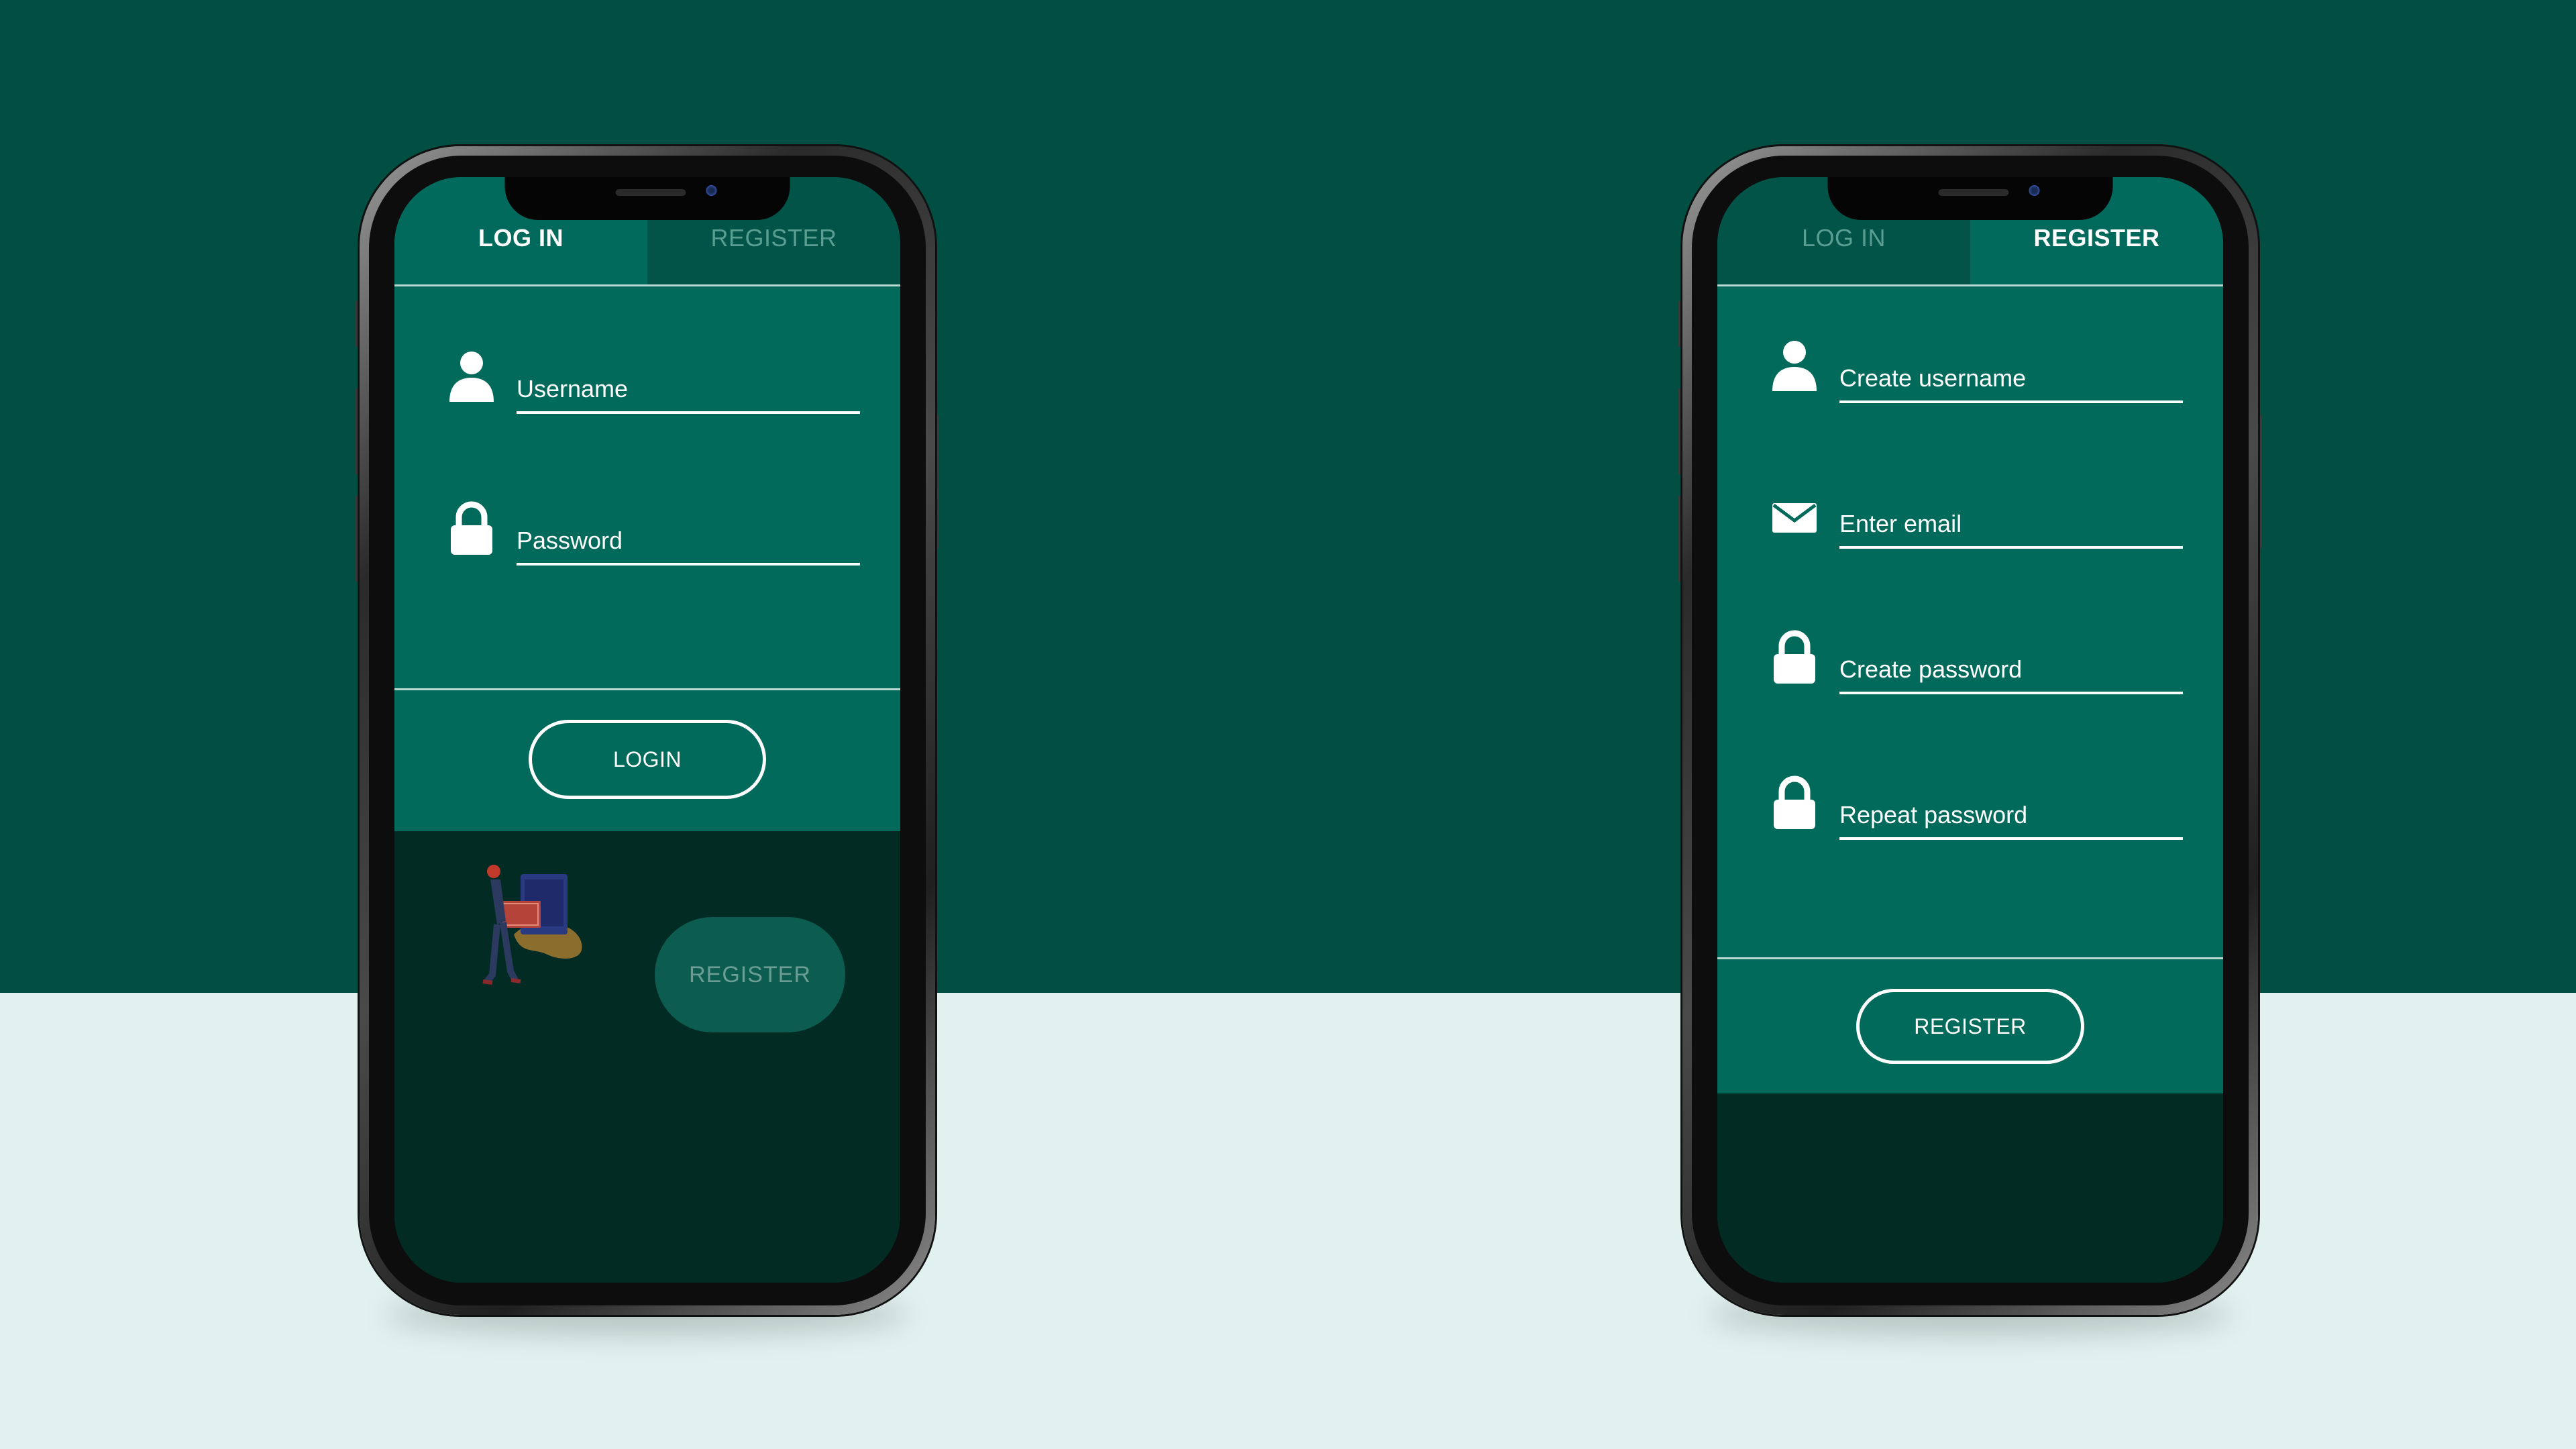 The image size is (2576, 1449). Describe the element at coordinates (532, 925) in the screenshot. I see `person-with-boxes-illustration` at that location.